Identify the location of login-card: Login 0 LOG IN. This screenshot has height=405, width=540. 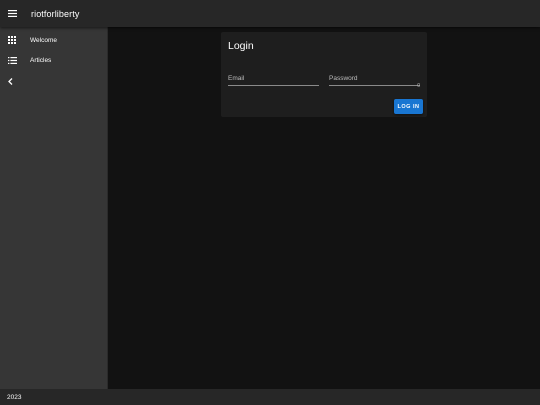
(324, 74).